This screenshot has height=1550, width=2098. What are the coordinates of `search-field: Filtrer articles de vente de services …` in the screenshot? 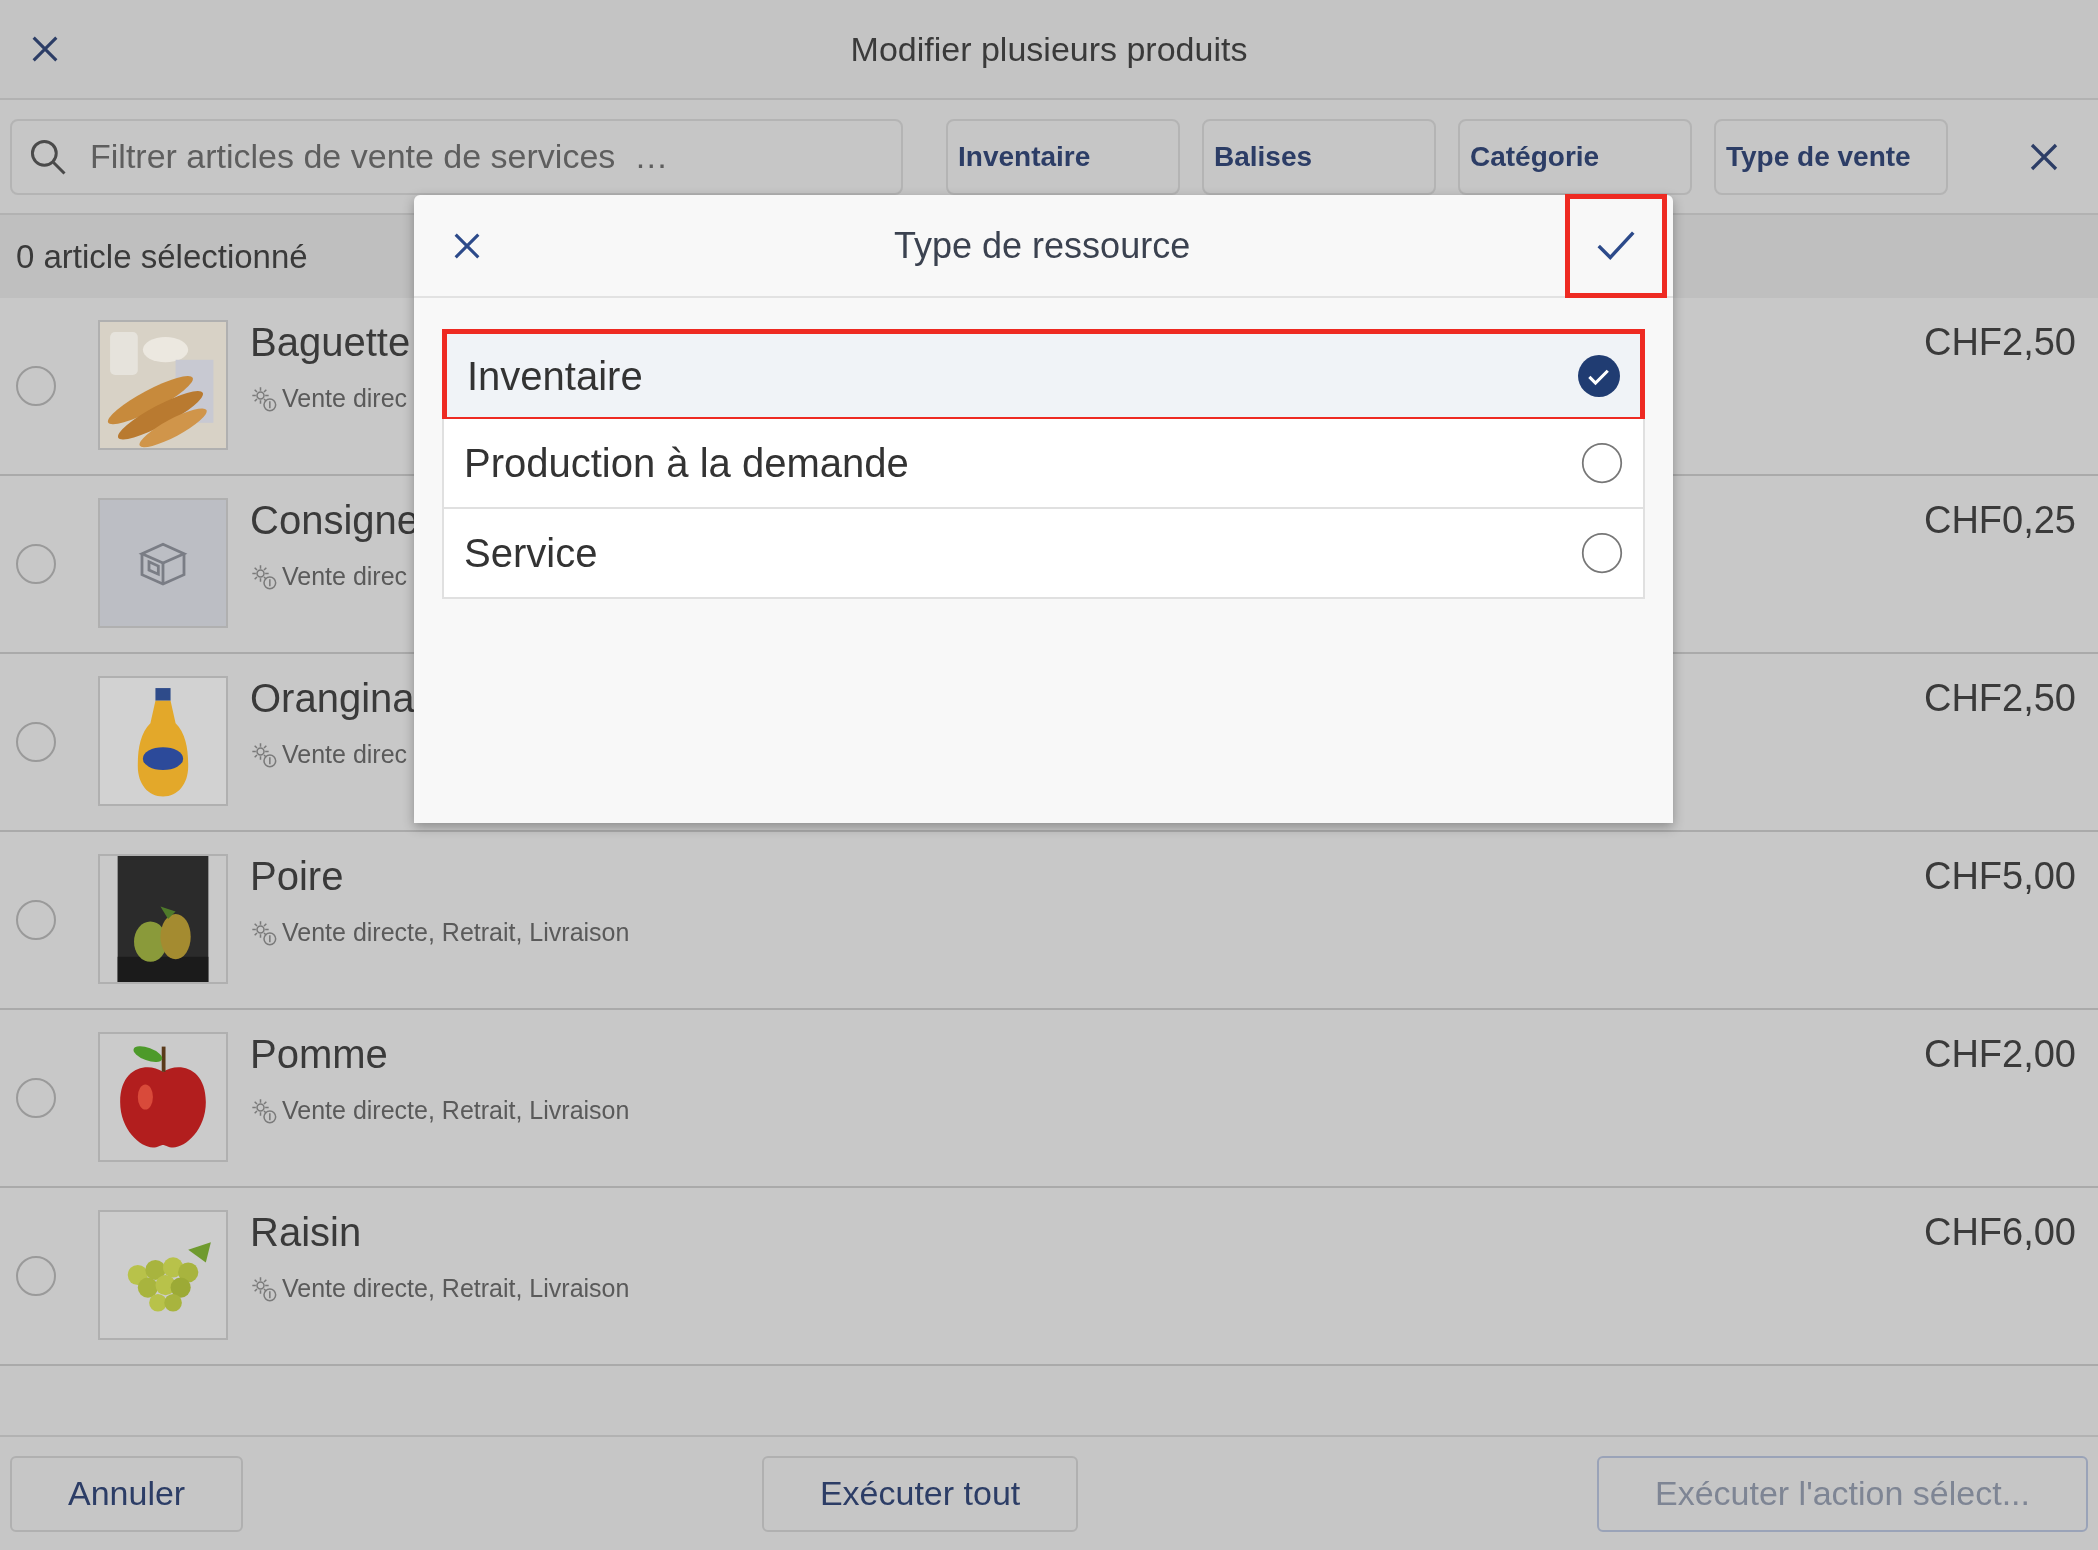 It's located at (456, 156).